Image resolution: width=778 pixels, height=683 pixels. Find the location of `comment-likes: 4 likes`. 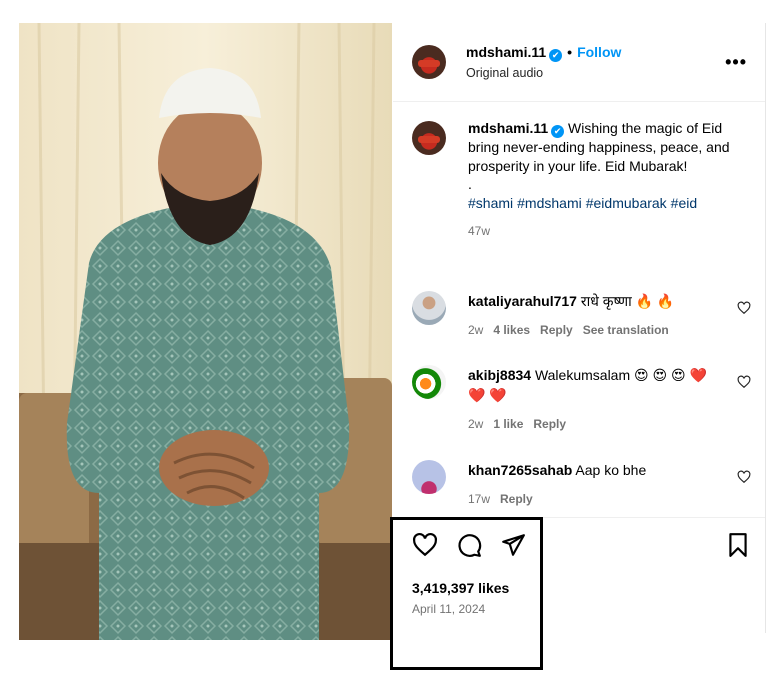

comment-likes: 4 likes is located at coordinates (511, 330).